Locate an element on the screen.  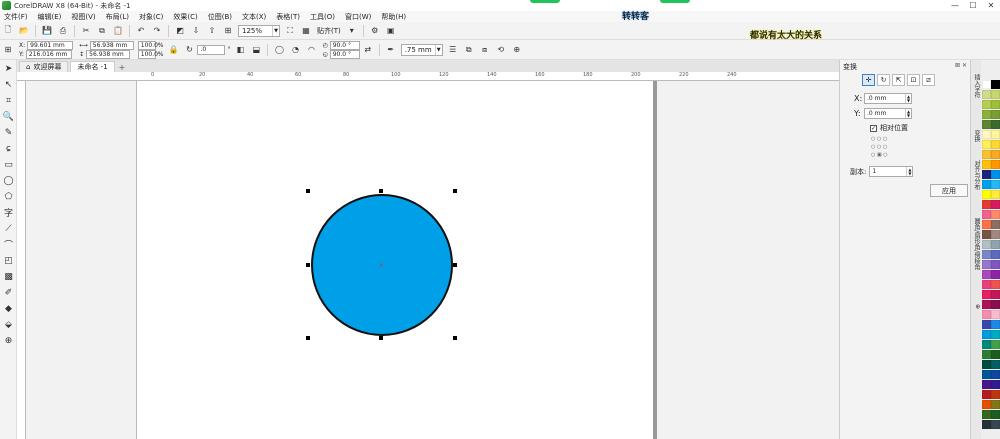
menu-help: 帮助(H) is located at coordinates (393, 17).